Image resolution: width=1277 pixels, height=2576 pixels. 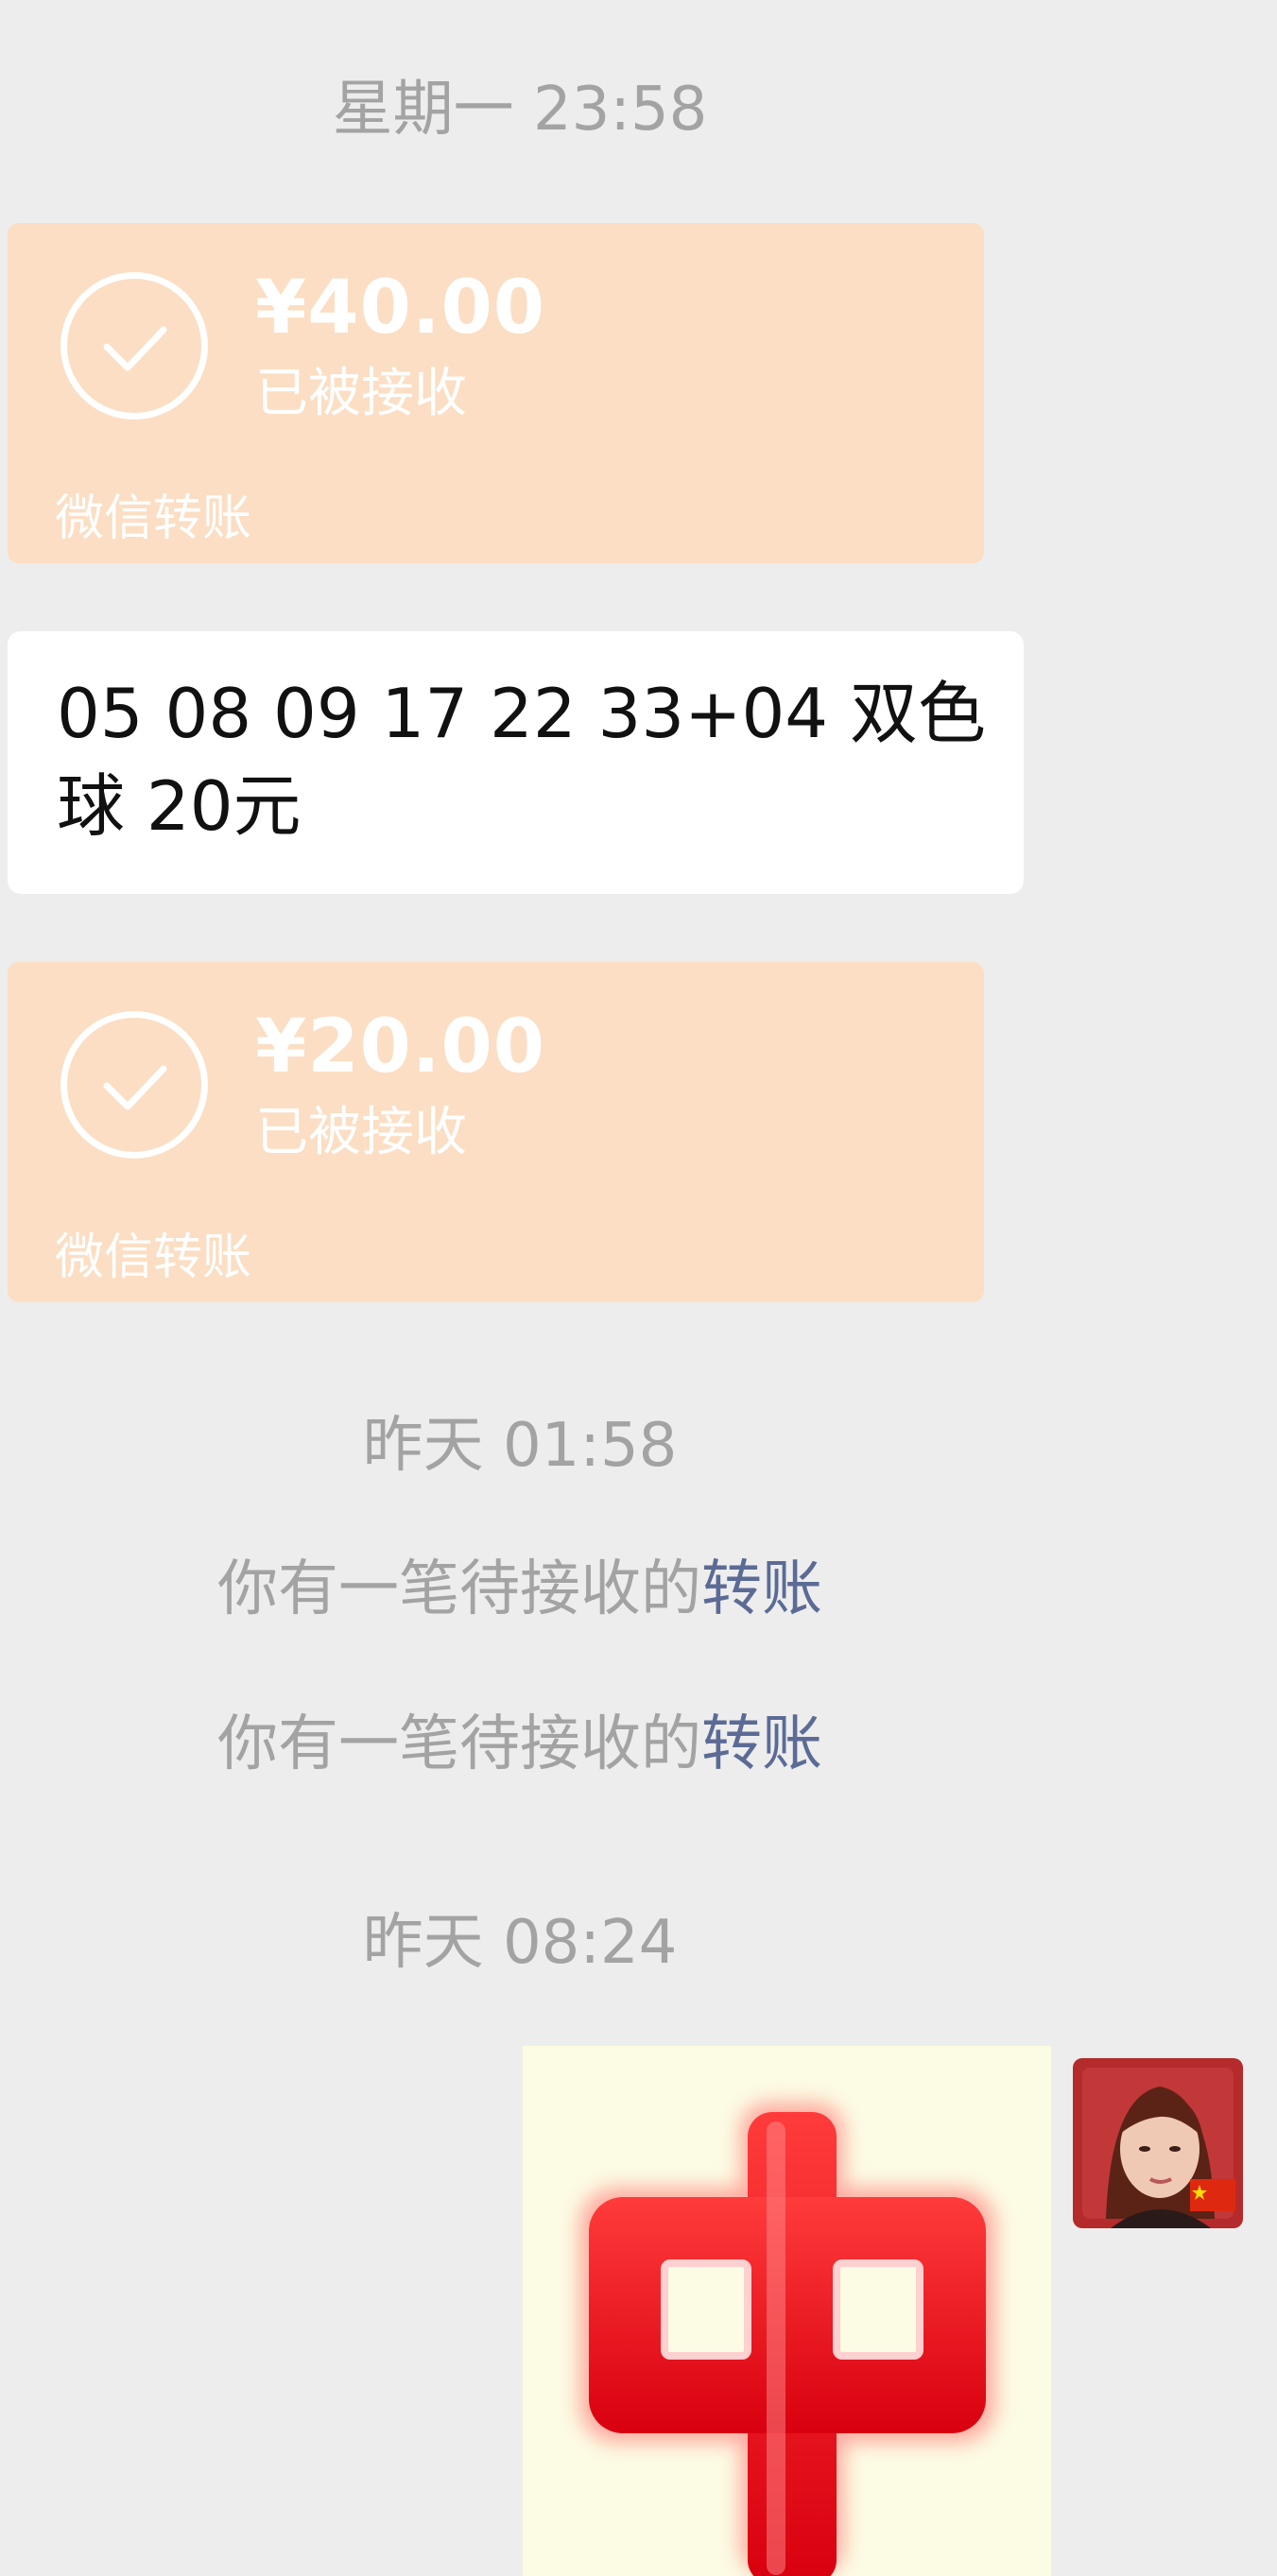 What do you see at coordinates (787, 2339) in the screenshot?
I see `zhong-sticker` at bounding box center [787, 2339].